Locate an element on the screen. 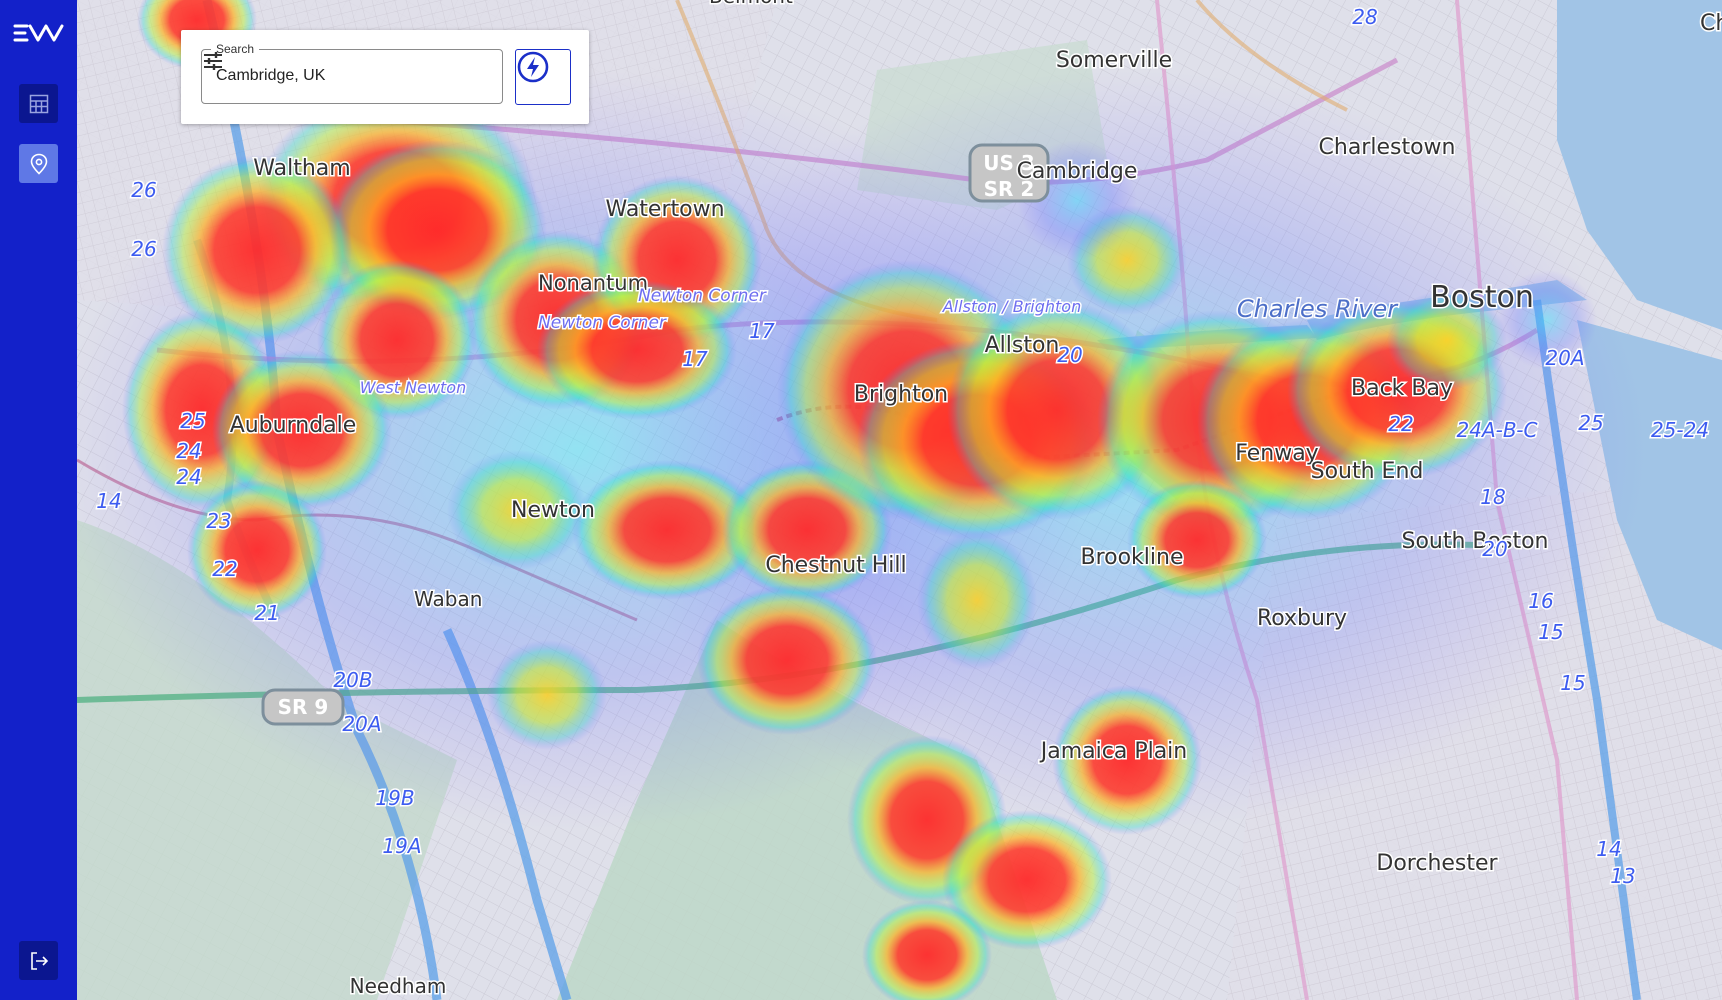 The height and width of the screenshot is (1000, 1722). place-label: Jamaica Plain is located at coordinates (1113, 751).